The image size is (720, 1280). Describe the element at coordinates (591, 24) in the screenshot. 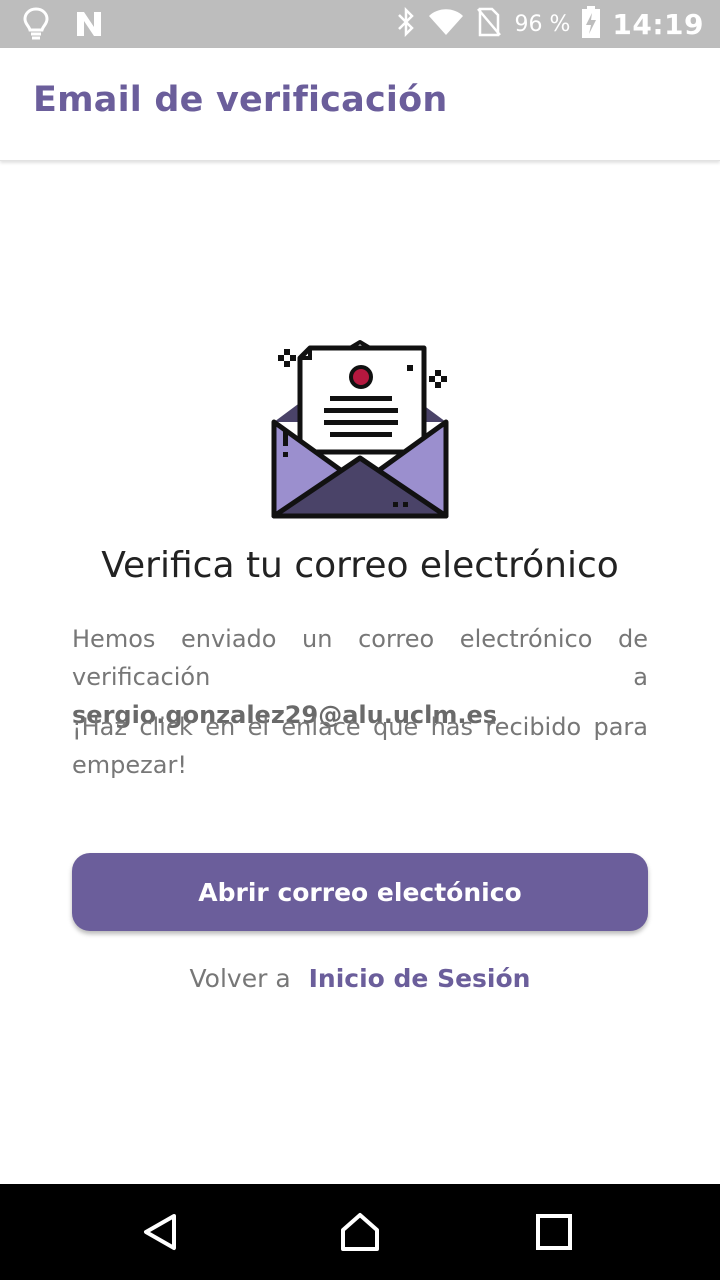

I see `battery-charging-icon` at that location.